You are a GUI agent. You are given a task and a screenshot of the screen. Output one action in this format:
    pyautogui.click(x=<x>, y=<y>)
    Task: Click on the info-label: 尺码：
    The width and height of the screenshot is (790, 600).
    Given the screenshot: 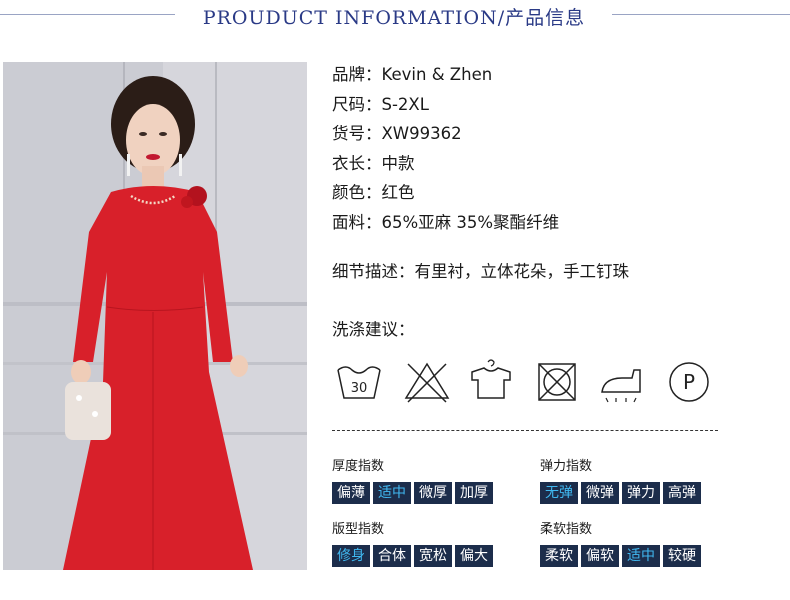 What is the action you would take?
    pyautogui.click(x=357, y=104)
    